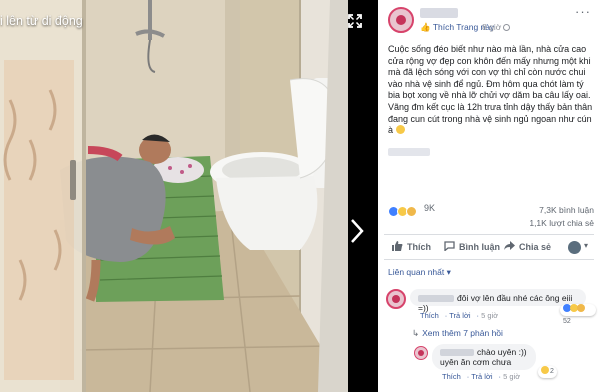 Image resolution: width=600 pixels, height=392 pixels. I want to click on share-button: Chia sẻ, so click(527, 246).